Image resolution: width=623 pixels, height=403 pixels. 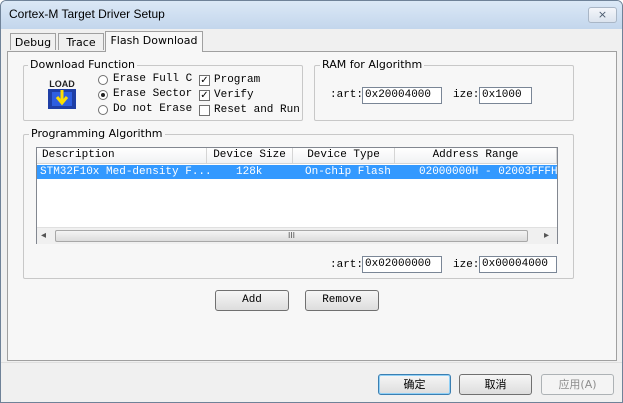 I want to click on checkbox-label: Reset and Run, so click(x=257, y=110).